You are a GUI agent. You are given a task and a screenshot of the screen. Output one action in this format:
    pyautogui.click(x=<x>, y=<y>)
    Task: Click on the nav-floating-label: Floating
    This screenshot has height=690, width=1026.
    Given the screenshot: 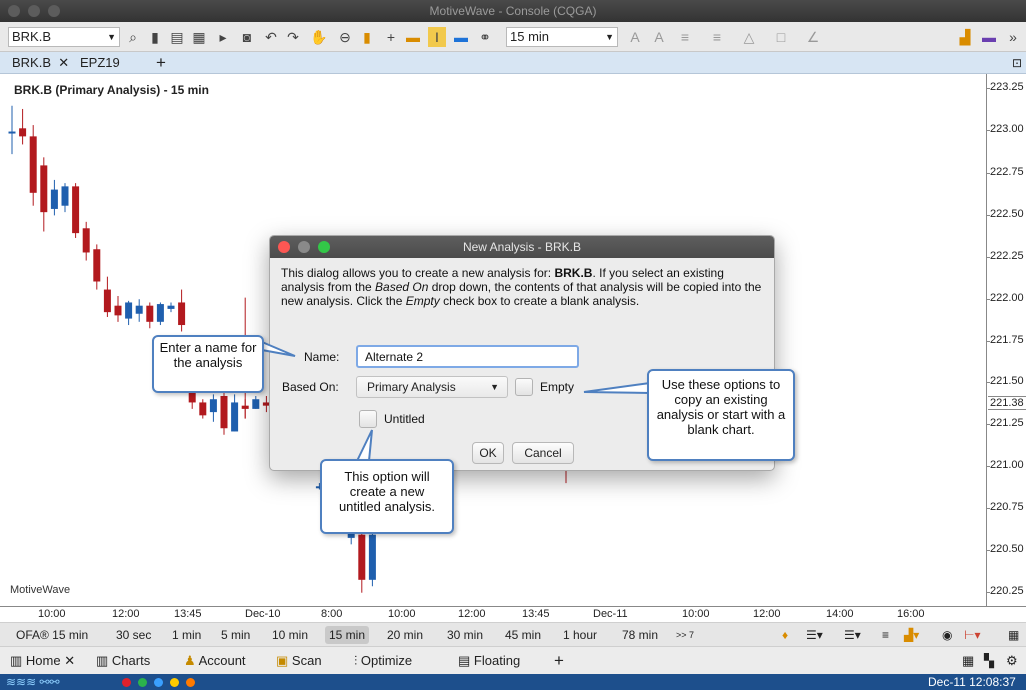 What is the action you would take?
    pyautogui.click(x=497, y=660)
    